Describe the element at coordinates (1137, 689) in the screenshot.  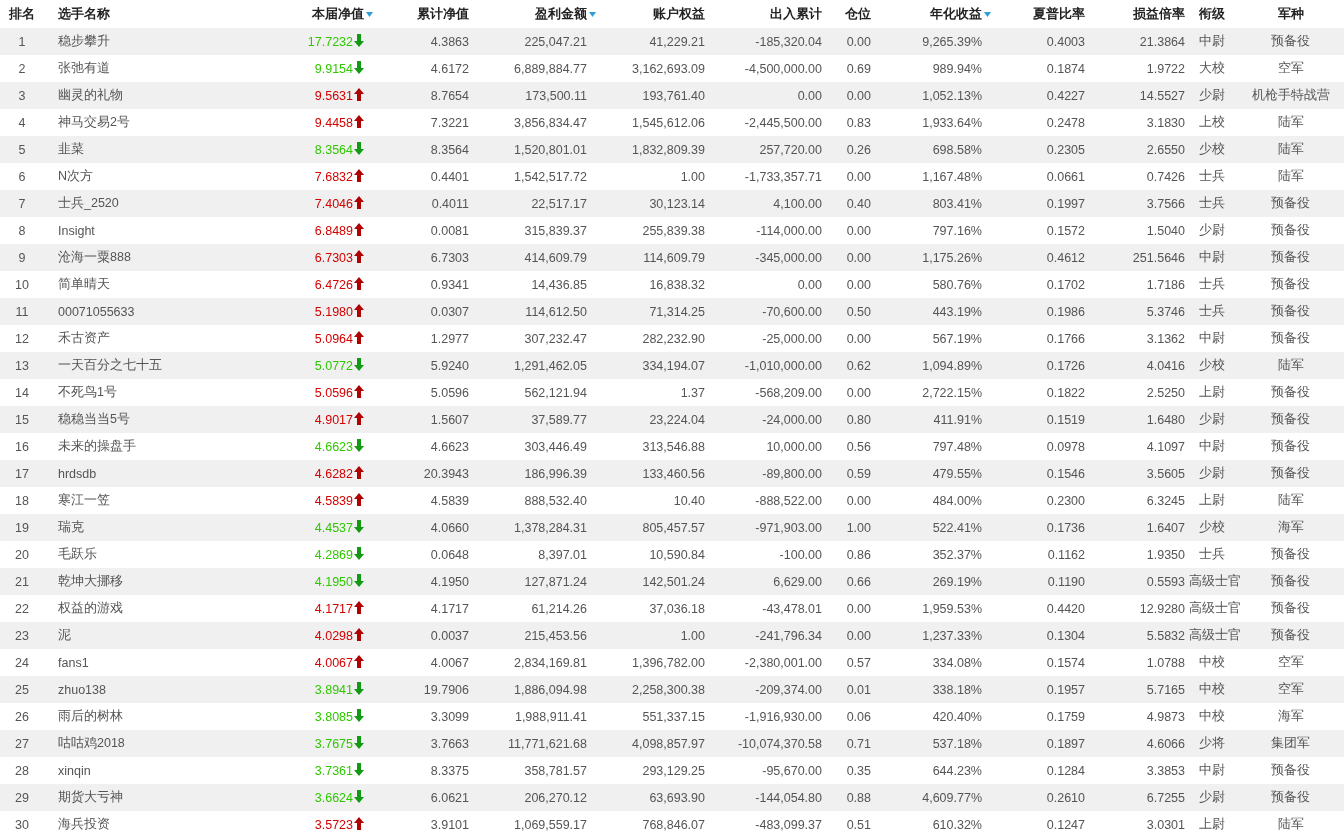
I see `table-cell: 5.7165` at that location.